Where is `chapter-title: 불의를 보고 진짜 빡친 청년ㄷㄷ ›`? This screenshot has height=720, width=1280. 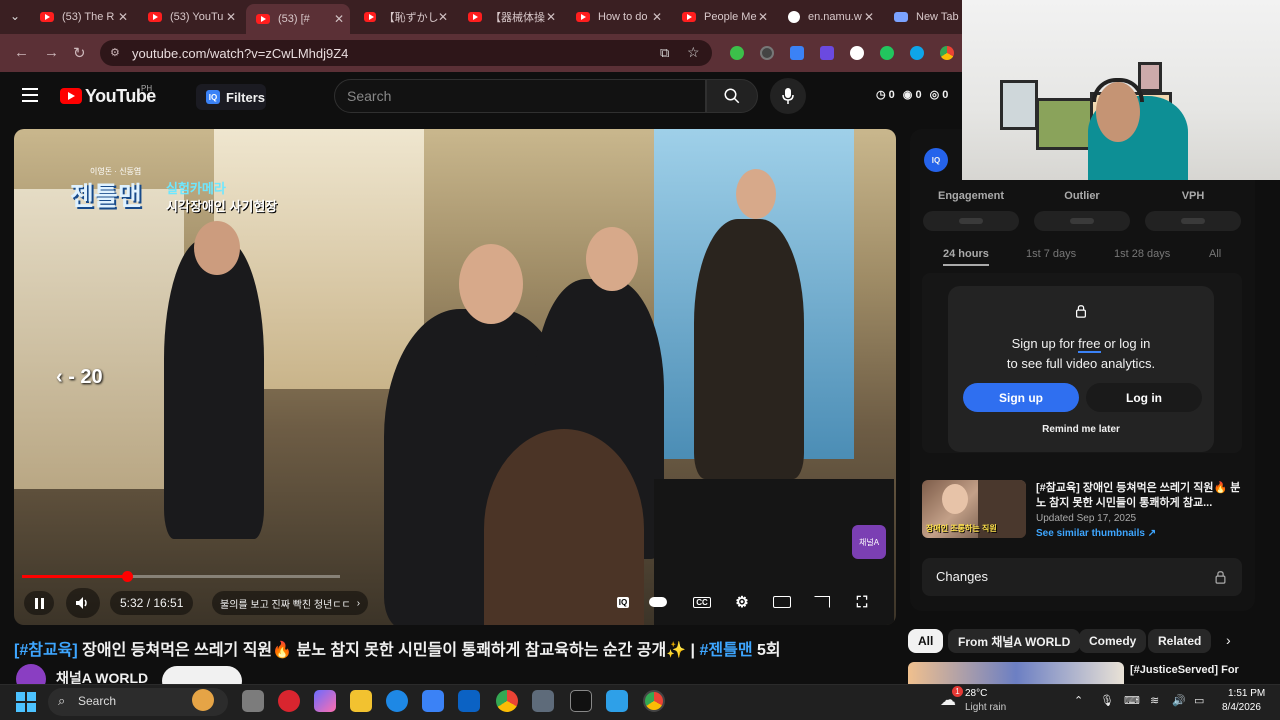
chapter-title: 불의를 보고 진짜 빡친 청년ㄷㄷ › is located at coordinates (290, 603).